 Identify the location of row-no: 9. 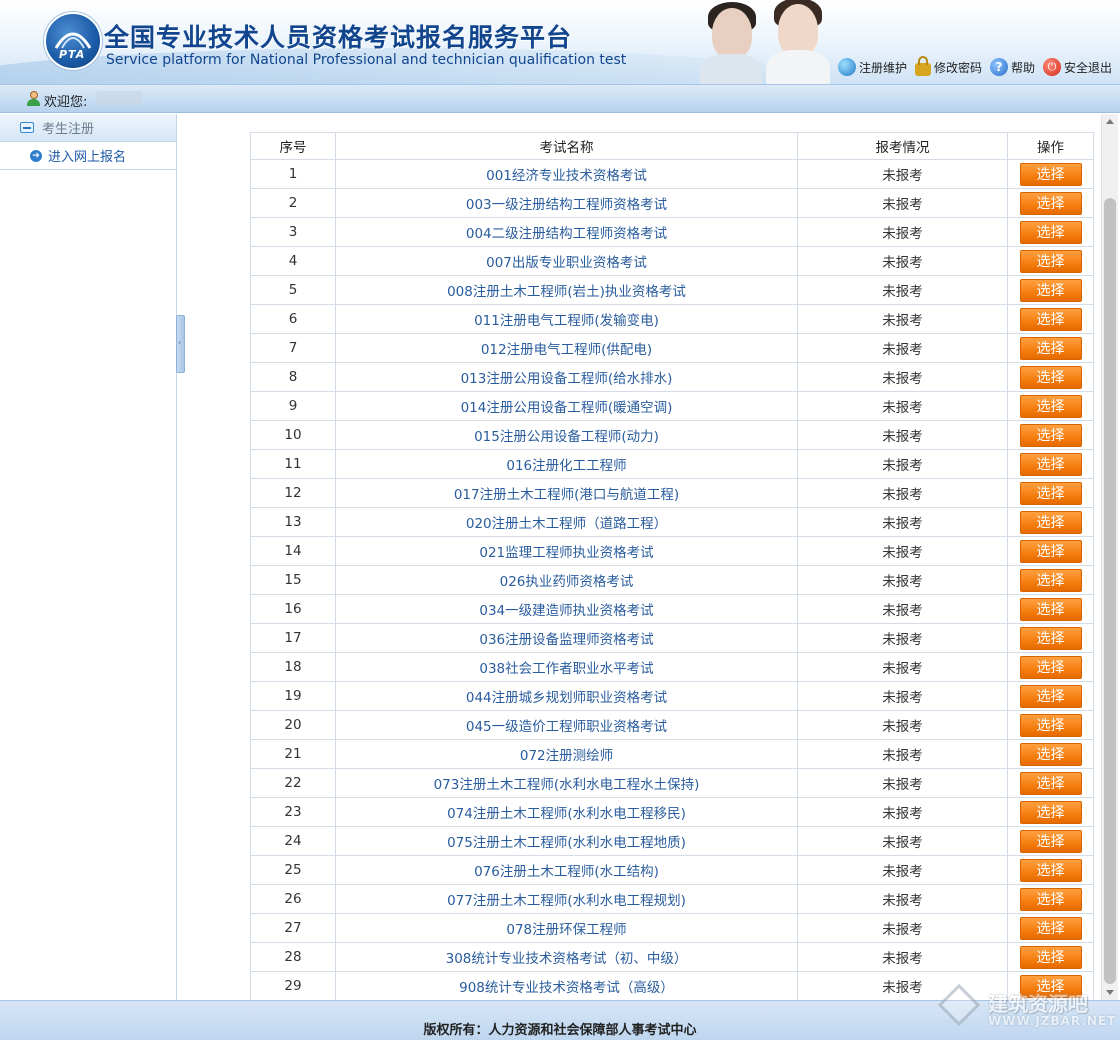
(293, 406).